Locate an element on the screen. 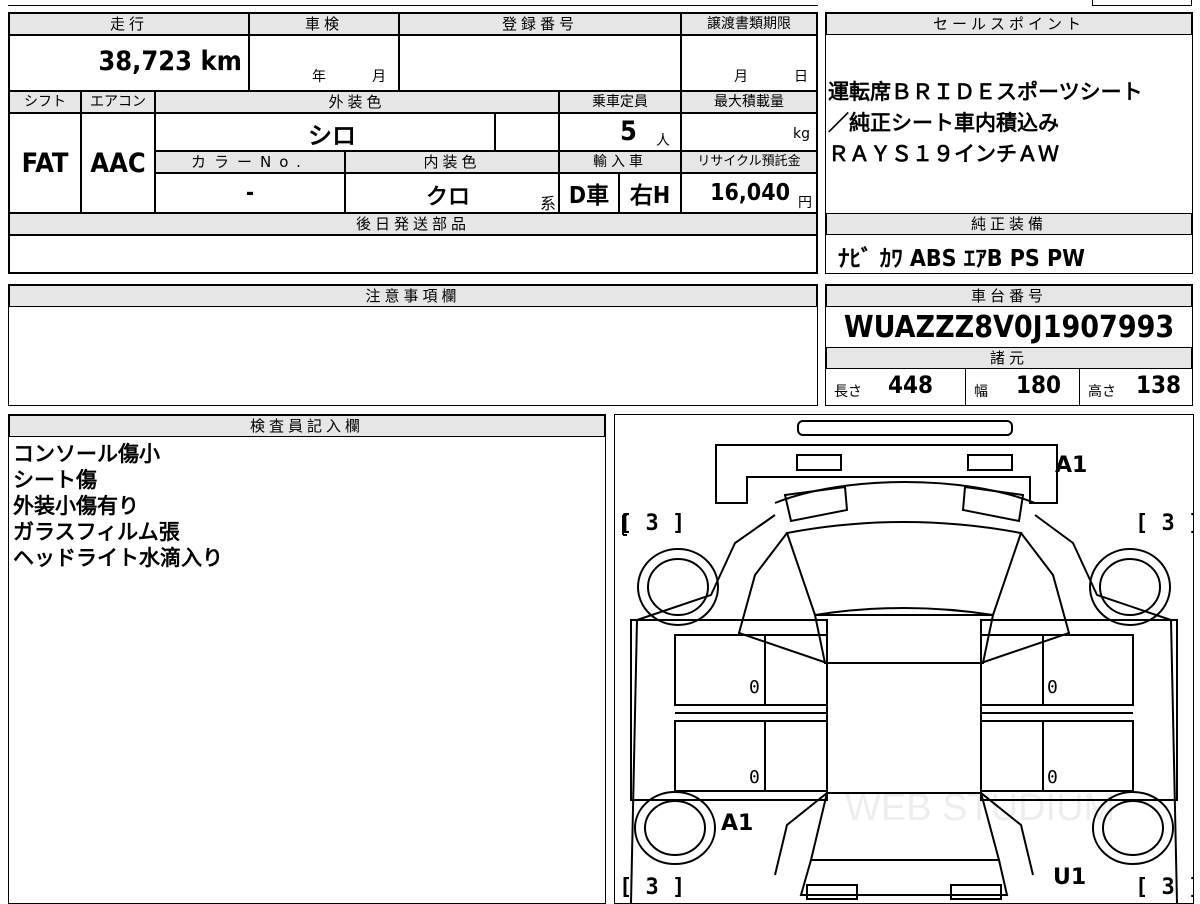 The width and height of the screenshot is (1200, 904). grade-rear-right: [ 3 ] is located at coordinates (1164, 887).